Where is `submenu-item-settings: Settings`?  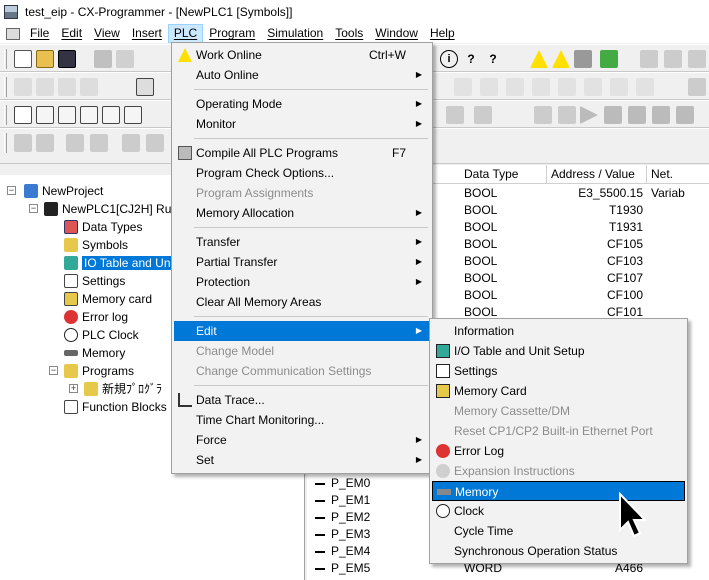
submenu-item-settings: Settings is located at coordinates (558, 371).